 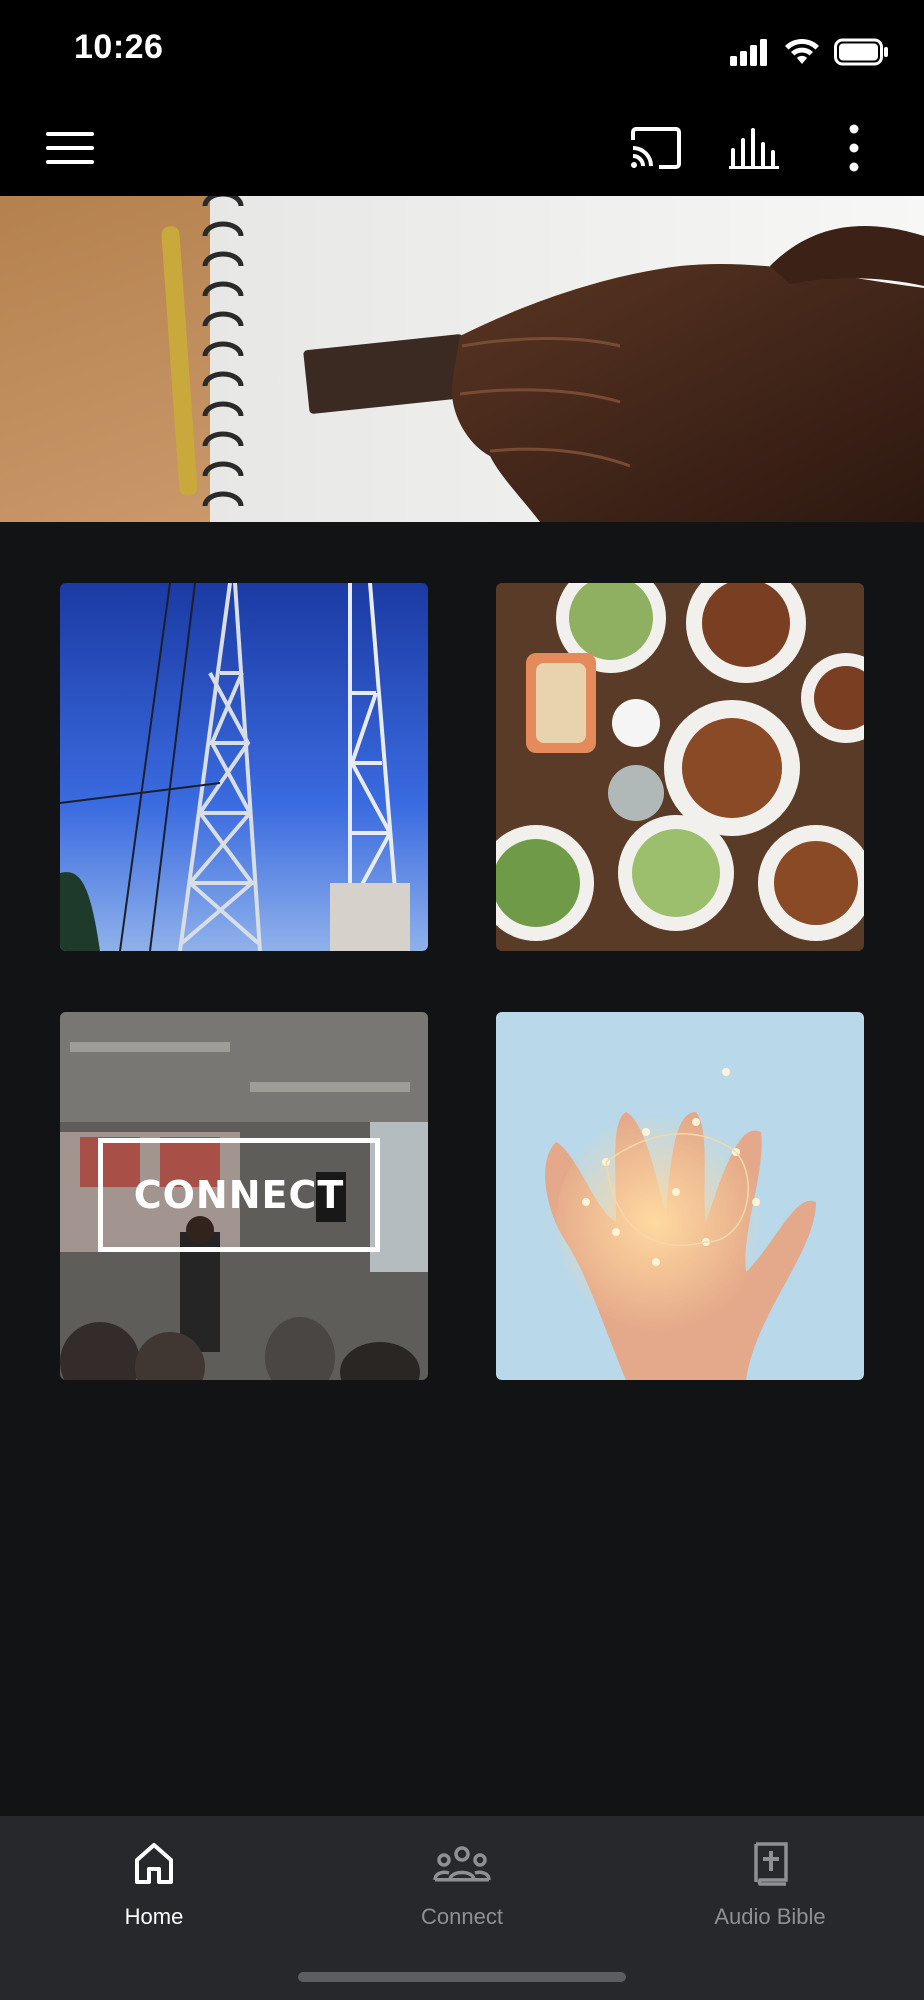 I want to click on wifi-icon, so click(x=802, y=51).